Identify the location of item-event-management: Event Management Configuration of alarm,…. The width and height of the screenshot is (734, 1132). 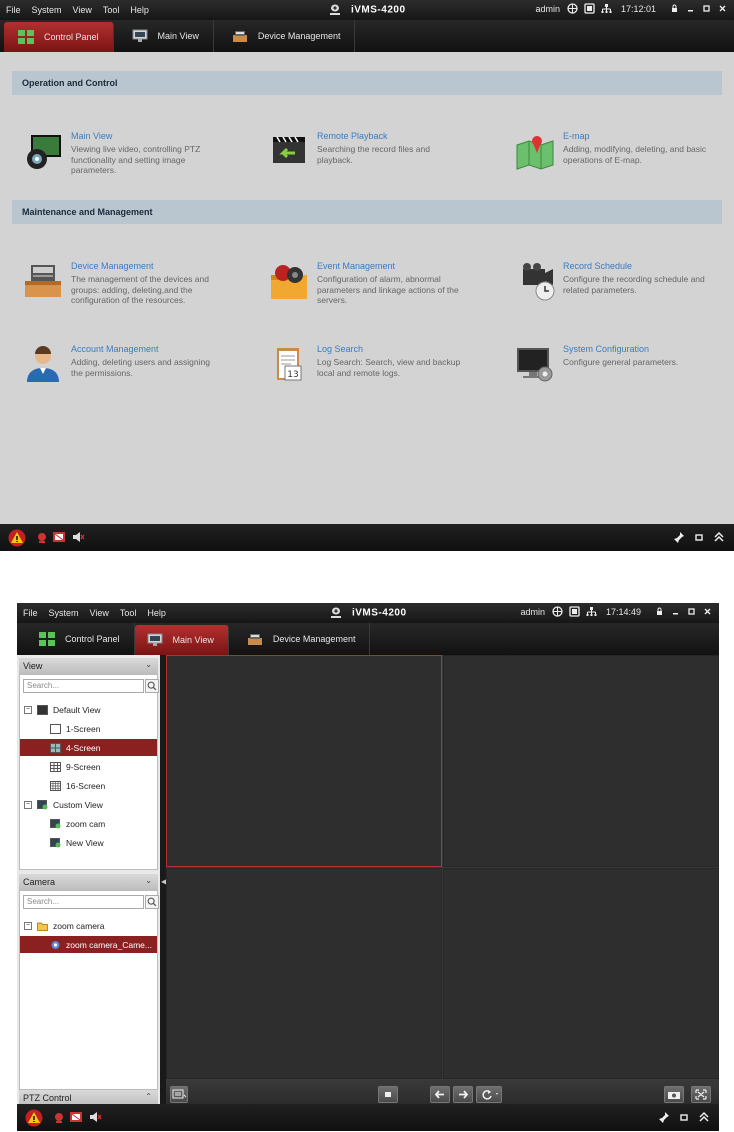
(384, 289).